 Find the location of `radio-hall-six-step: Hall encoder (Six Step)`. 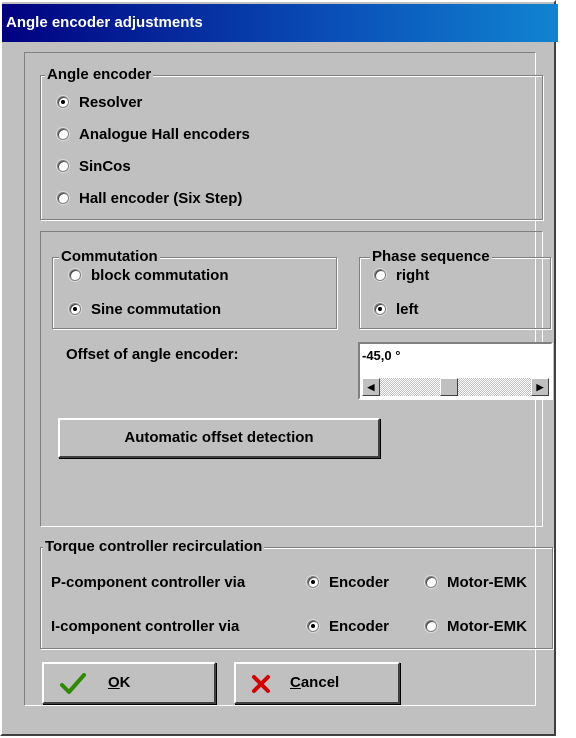

radio-hall-six-step: Hall encoder (Six Step) is located at coordinates (149, 199).